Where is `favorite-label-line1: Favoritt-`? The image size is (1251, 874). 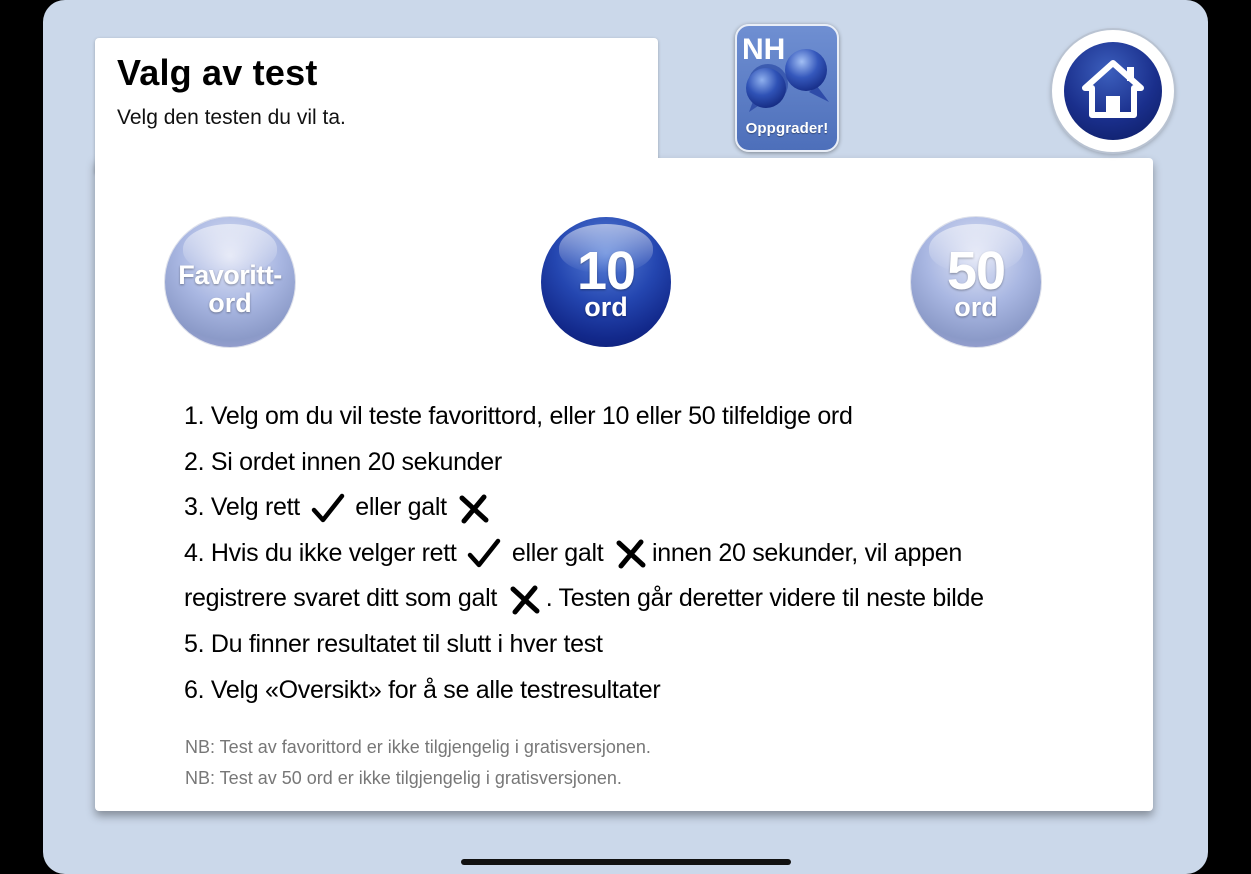
favorite-label-line1: Favoritt- is located at coordinates (230, 275).